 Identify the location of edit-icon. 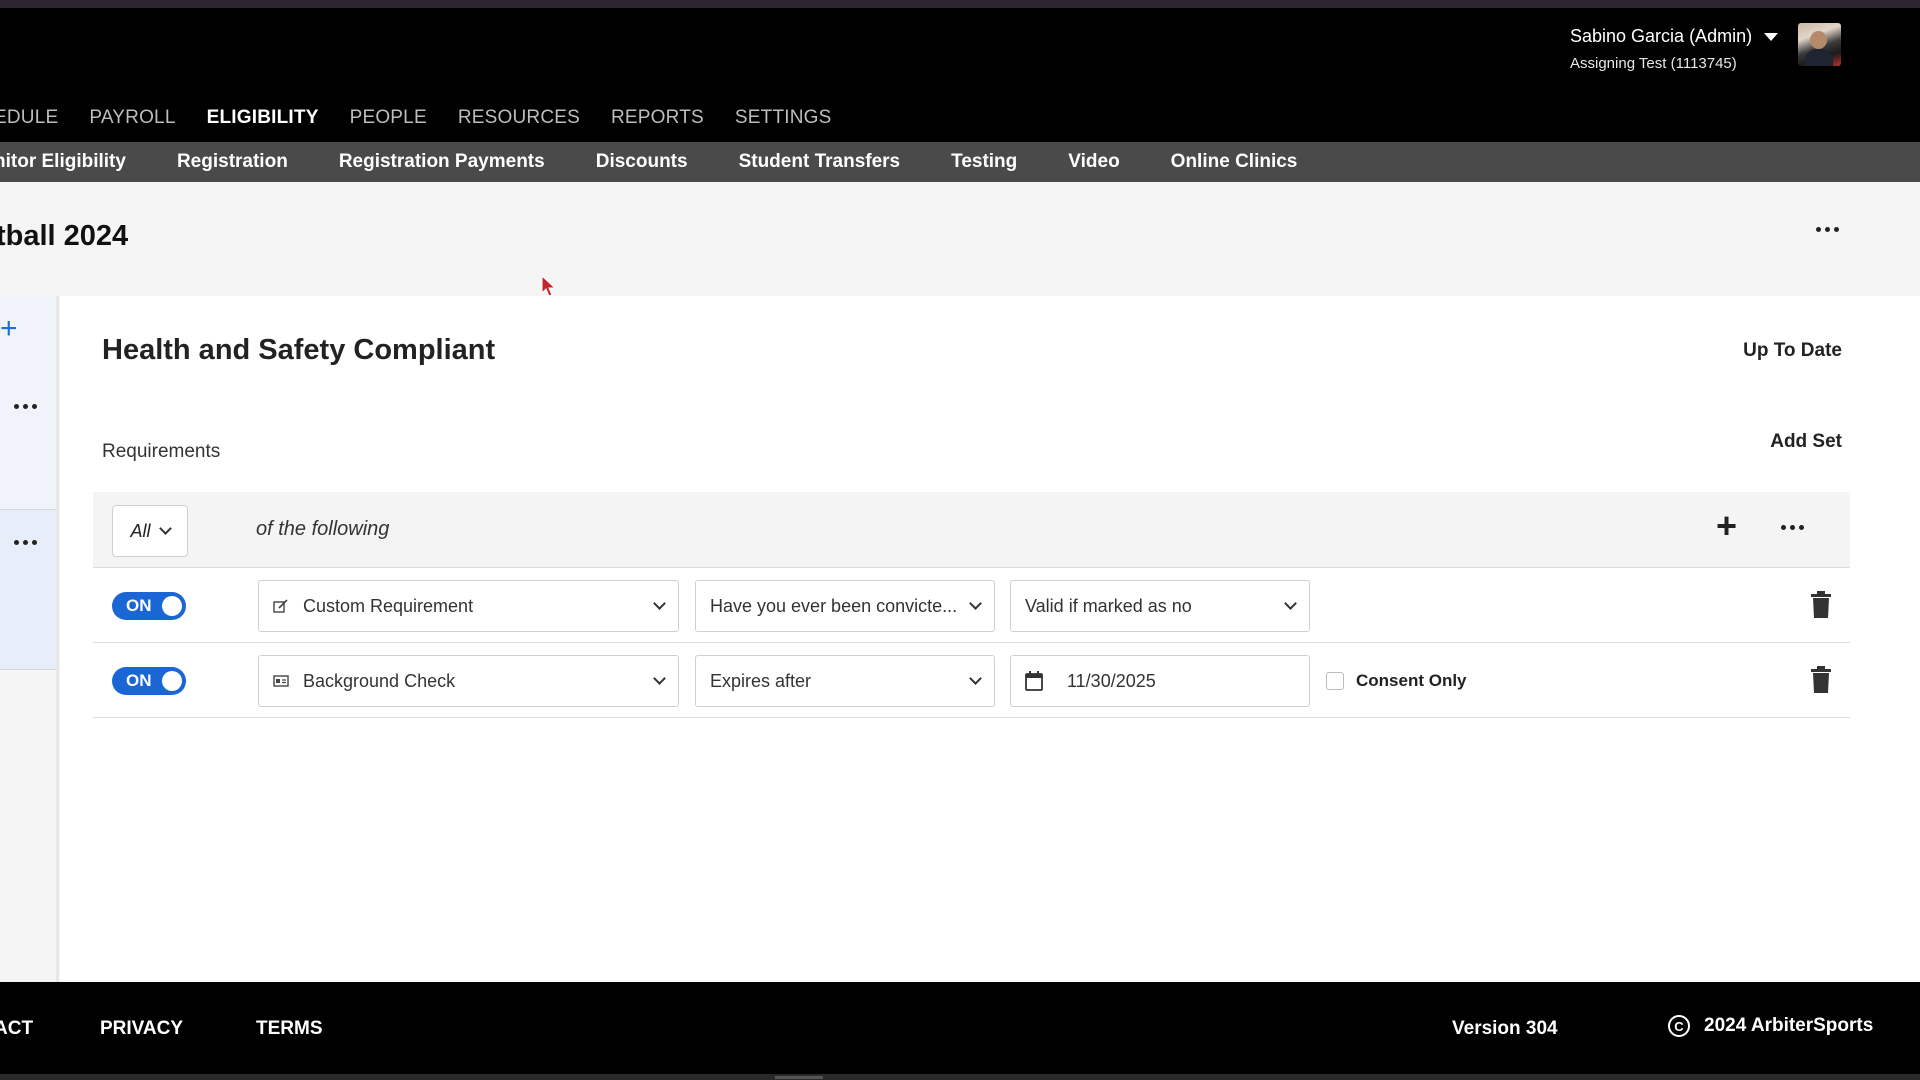
(280, 606).